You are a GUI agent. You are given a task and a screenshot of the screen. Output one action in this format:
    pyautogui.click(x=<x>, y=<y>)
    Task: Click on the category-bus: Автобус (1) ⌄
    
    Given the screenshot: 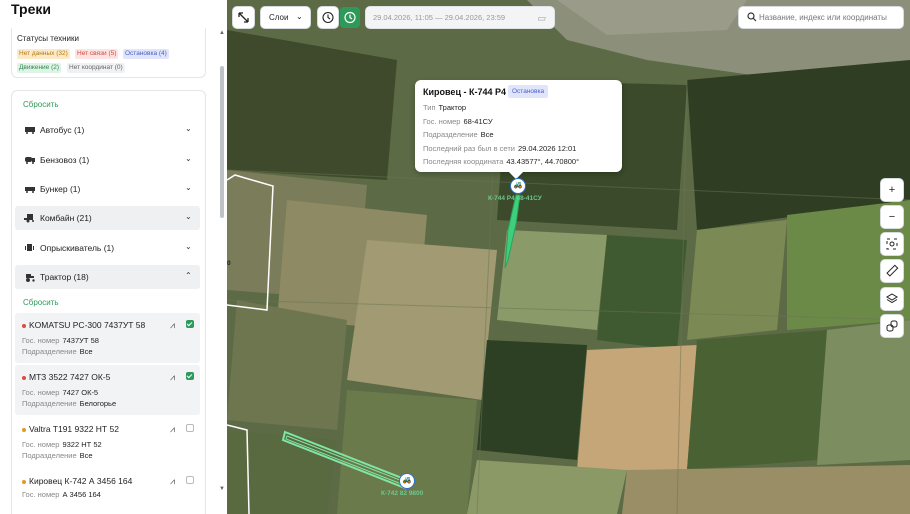 What is the action you would take?
    pyautogui.click(x=107, y=130)
    